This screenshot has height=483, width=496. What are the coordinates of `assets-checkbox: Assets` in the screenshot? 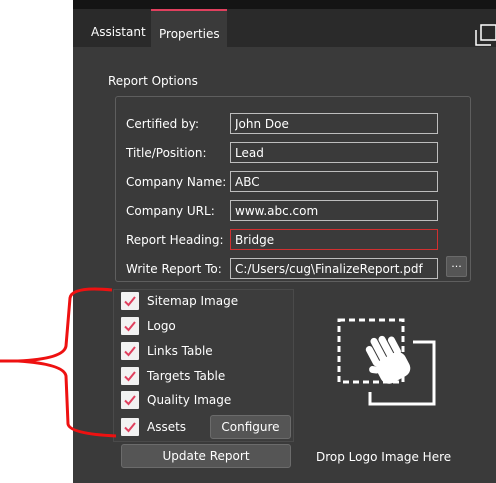 It's located at (153, 427).